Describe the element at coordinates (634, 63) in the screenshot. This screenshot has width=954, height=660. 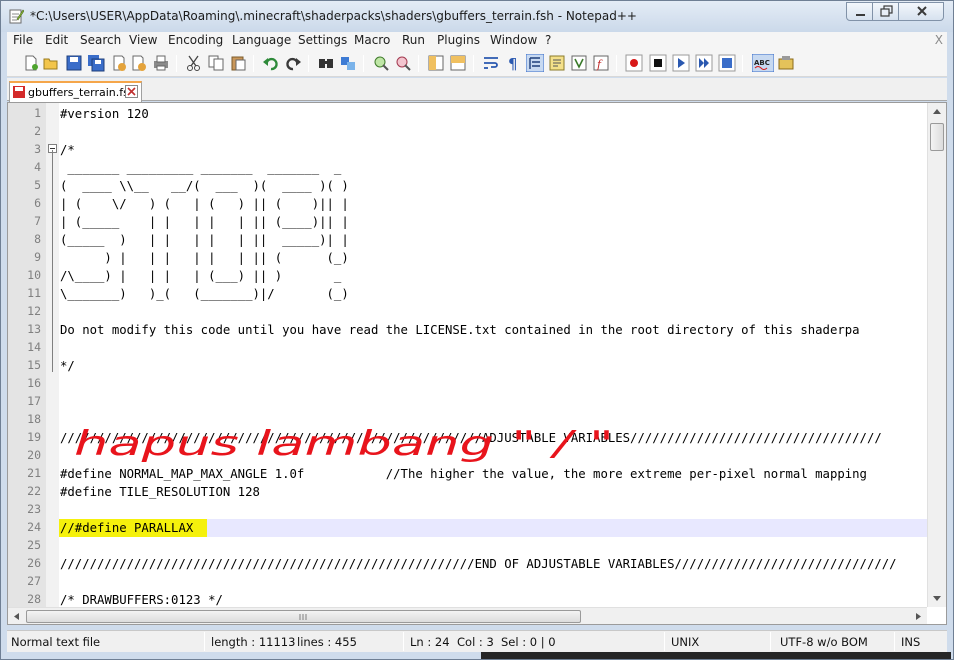
I see `record-macro-icon` at that location.